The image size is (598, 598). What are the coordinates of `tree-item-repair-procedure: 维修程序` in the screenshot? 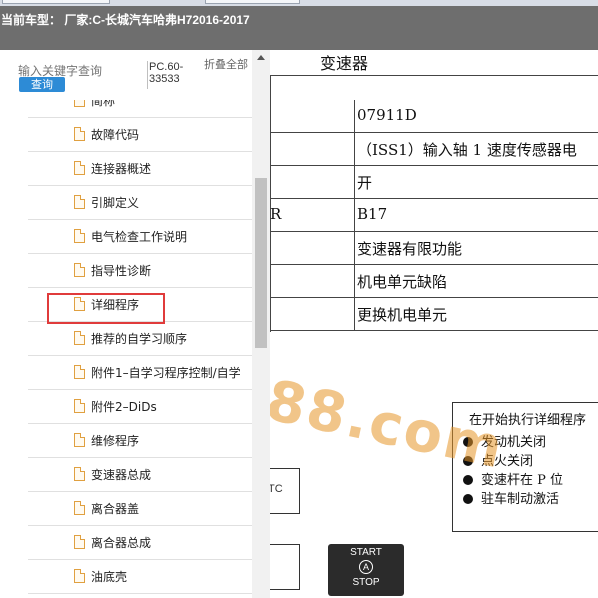 It's located at (140, 441).